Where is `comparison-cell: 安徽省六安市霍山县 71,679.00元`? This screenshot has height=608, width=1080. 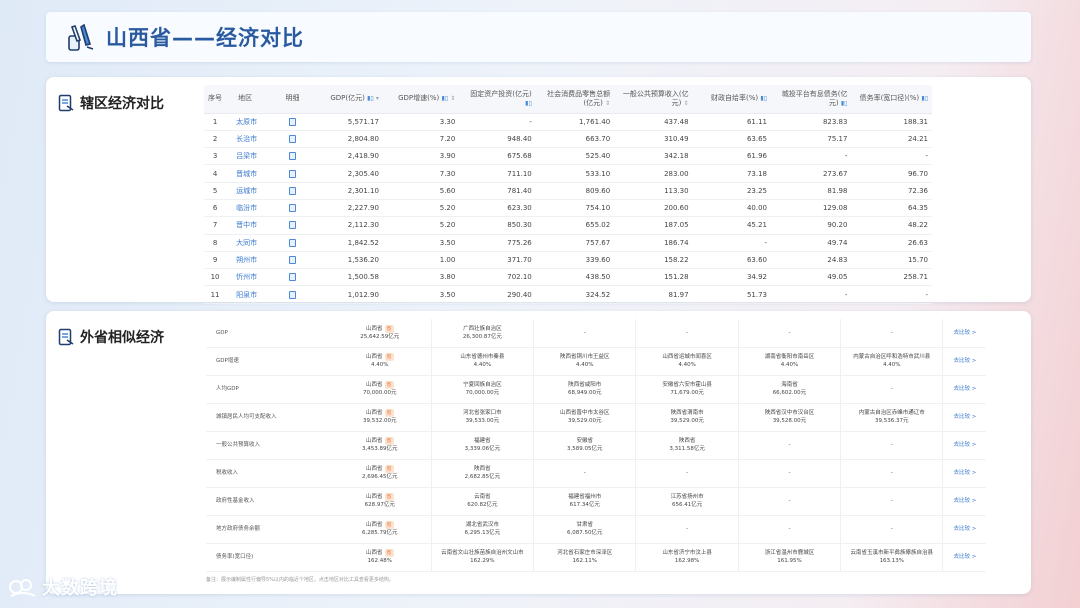
comparison-cell: 安徽省六安市霍山县 71,679.00元 is located at coordinates (687, 389).